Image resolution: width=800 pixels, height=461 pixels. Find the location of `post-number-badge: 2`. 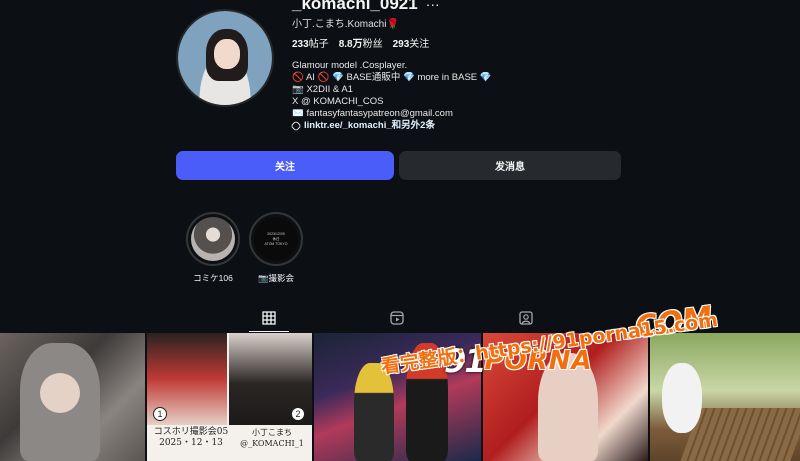

post-number-badge: 2 is located at coordinates (298, 414).